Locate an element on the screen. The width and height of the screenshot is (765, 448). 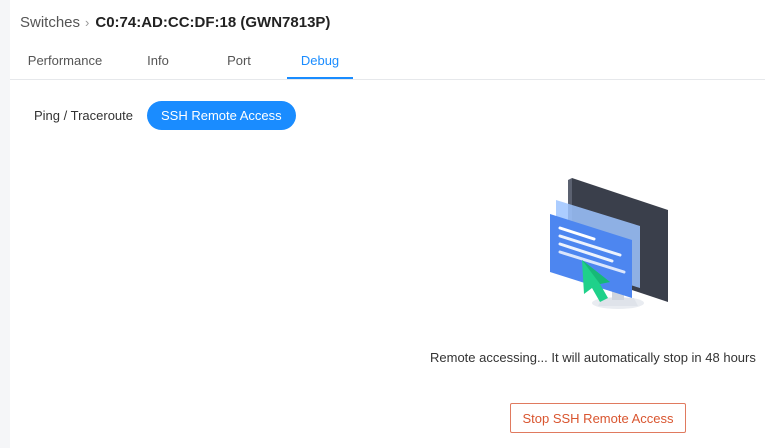
tab-port: Port is located at coordinates (239, 61).